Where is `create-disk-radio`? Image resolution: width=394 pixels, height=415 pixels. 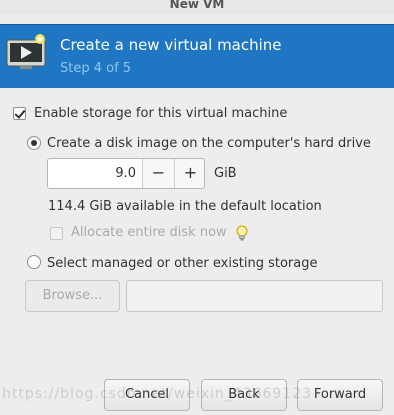 create-disk-radio is located at coordinates (34, 143).